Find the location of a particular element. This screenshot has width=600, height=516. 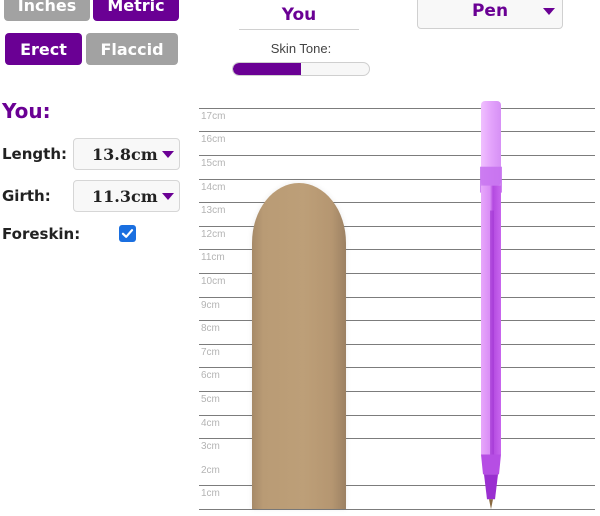

ruler-label: 13cm is located at coordinates (213, 211).